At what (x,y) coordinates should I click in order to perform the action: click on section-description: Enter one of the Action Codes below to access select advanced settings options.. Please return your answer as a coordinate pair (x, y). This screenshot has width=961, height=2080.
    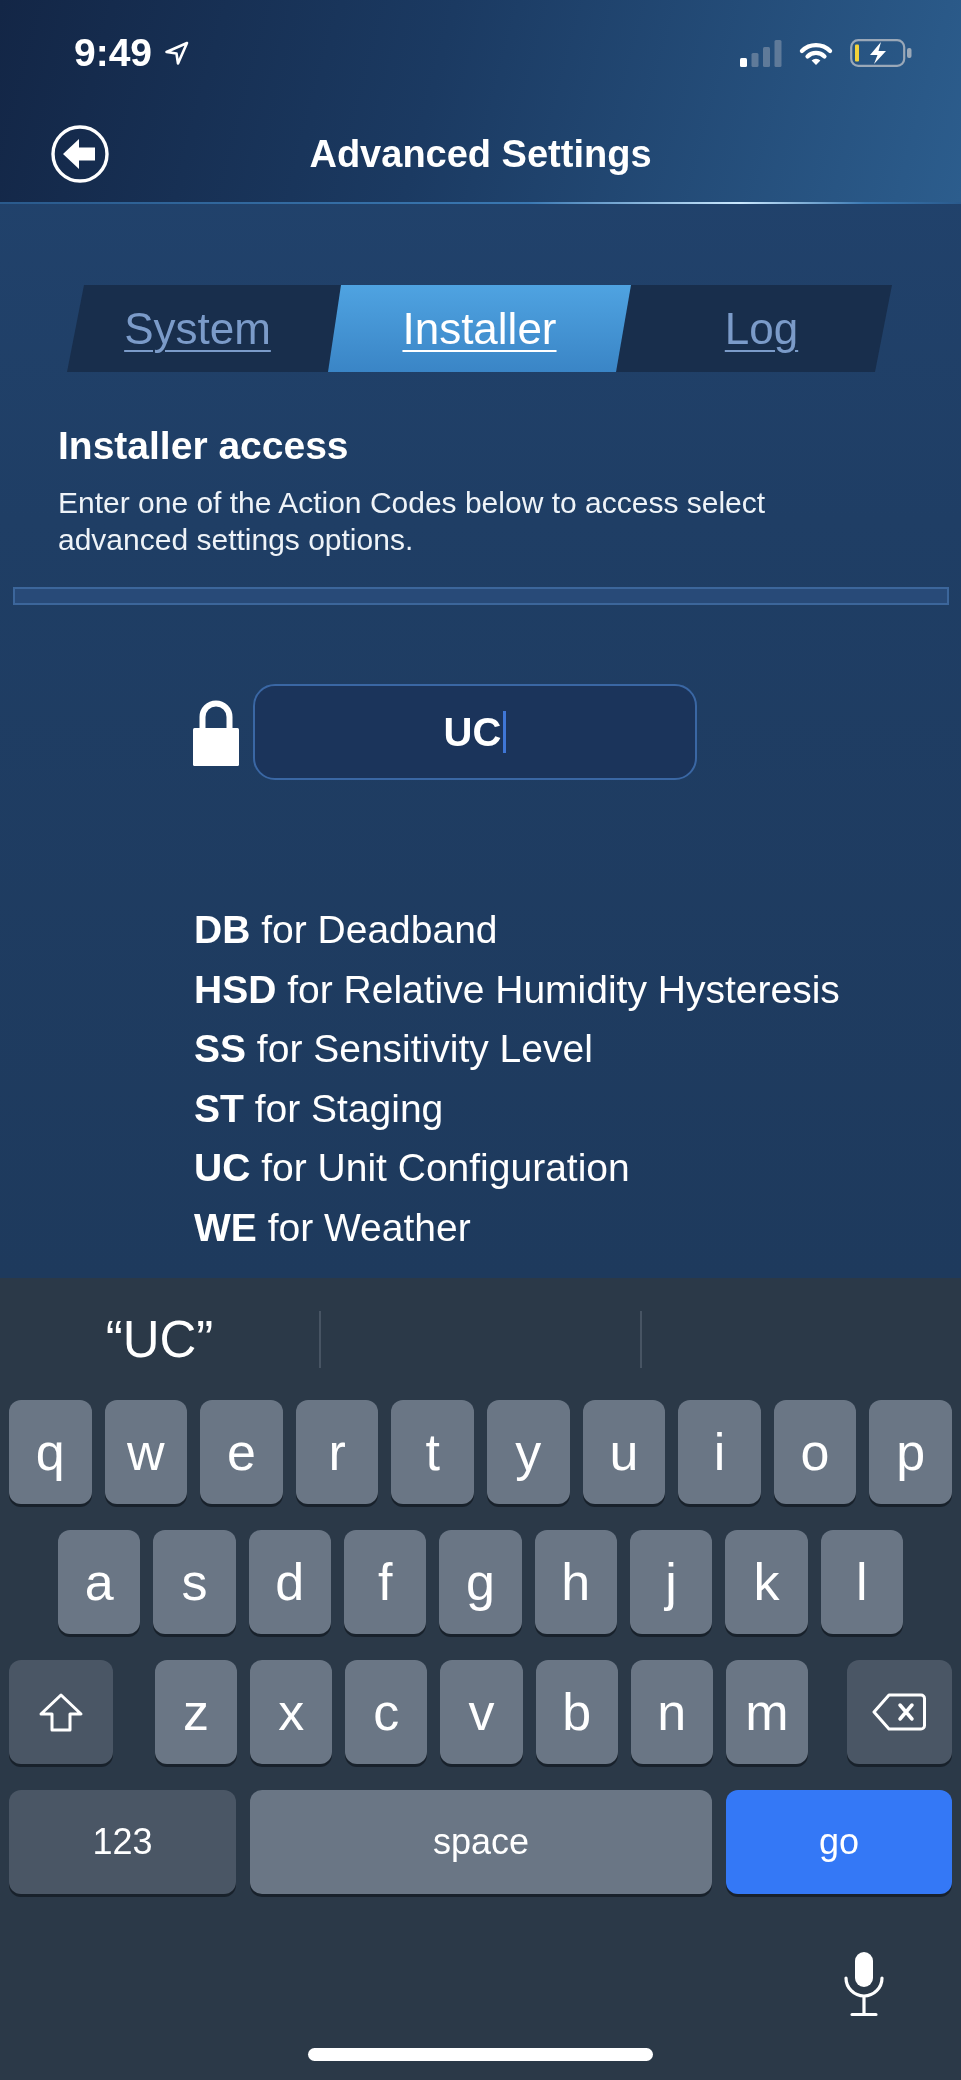
    Looking at the image, I should click on (412, 521).